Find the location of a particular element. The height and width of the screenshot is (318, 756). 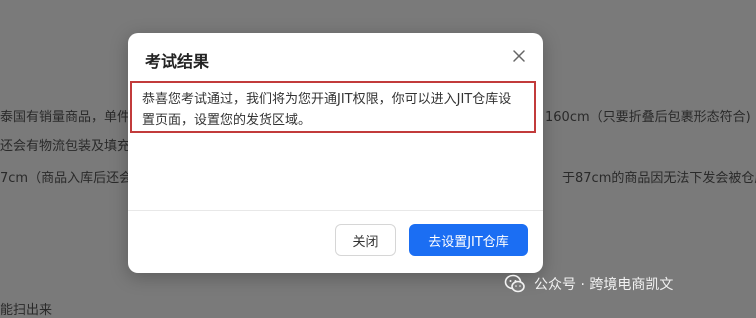

background-text-line: 还会有物流包装及填充 is located at coordinates (65, 146).